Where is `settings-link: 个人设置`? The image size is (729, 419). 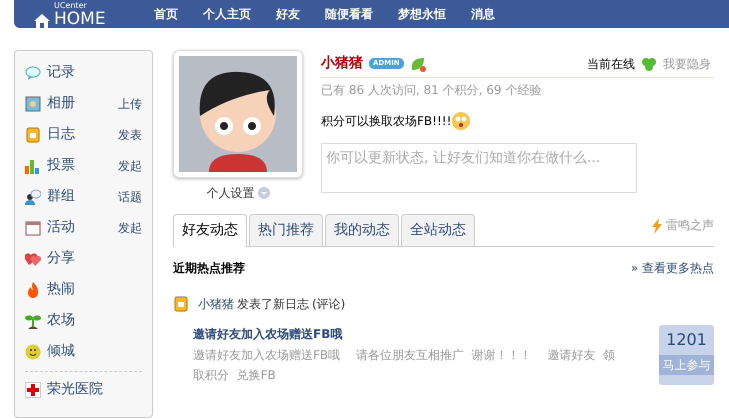 settings-link: 个人设置 is located at coordinates (238, 193).